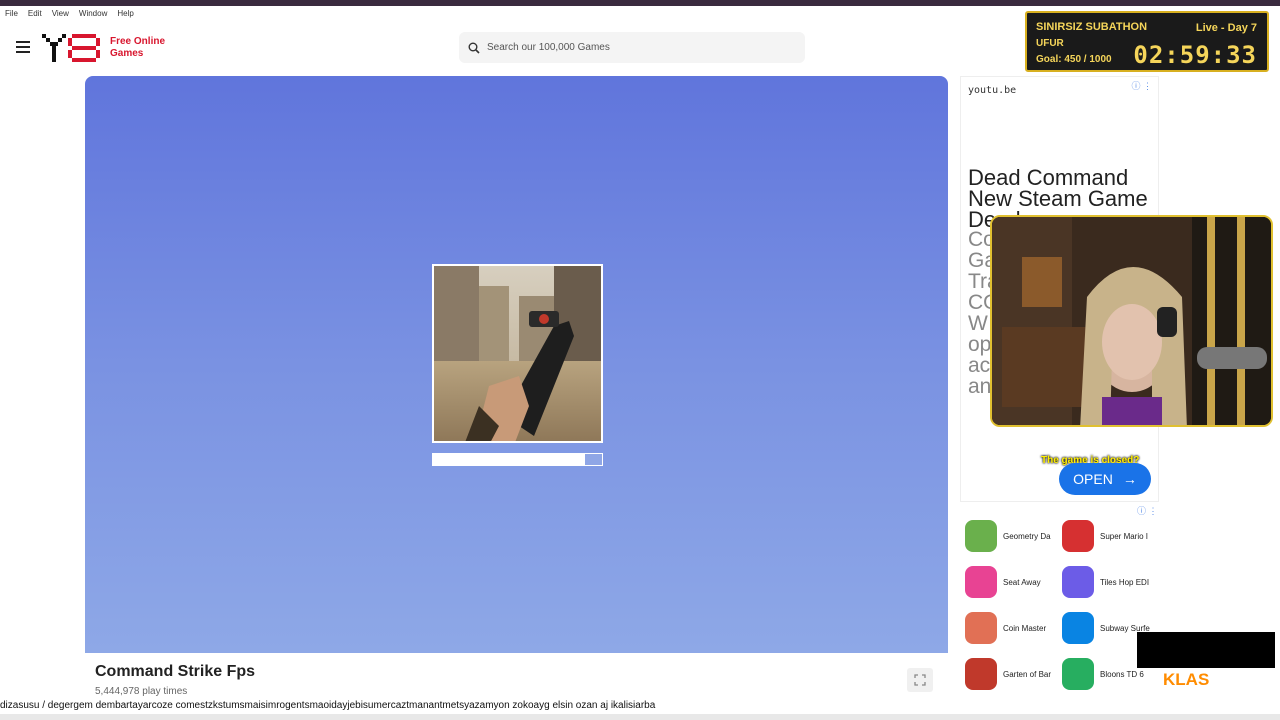  I want to click on fullscreen-icon, so click(920, 680).